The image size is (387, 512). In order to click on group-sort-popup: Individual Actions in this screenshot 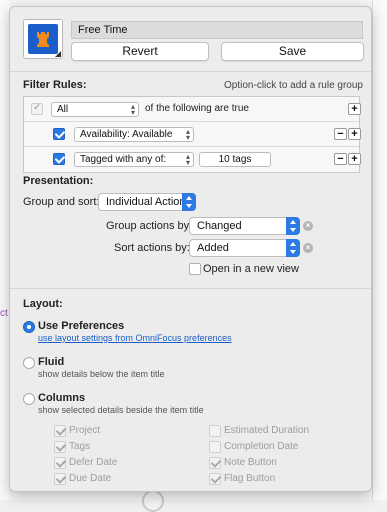, I will do `click(147, 202)`.